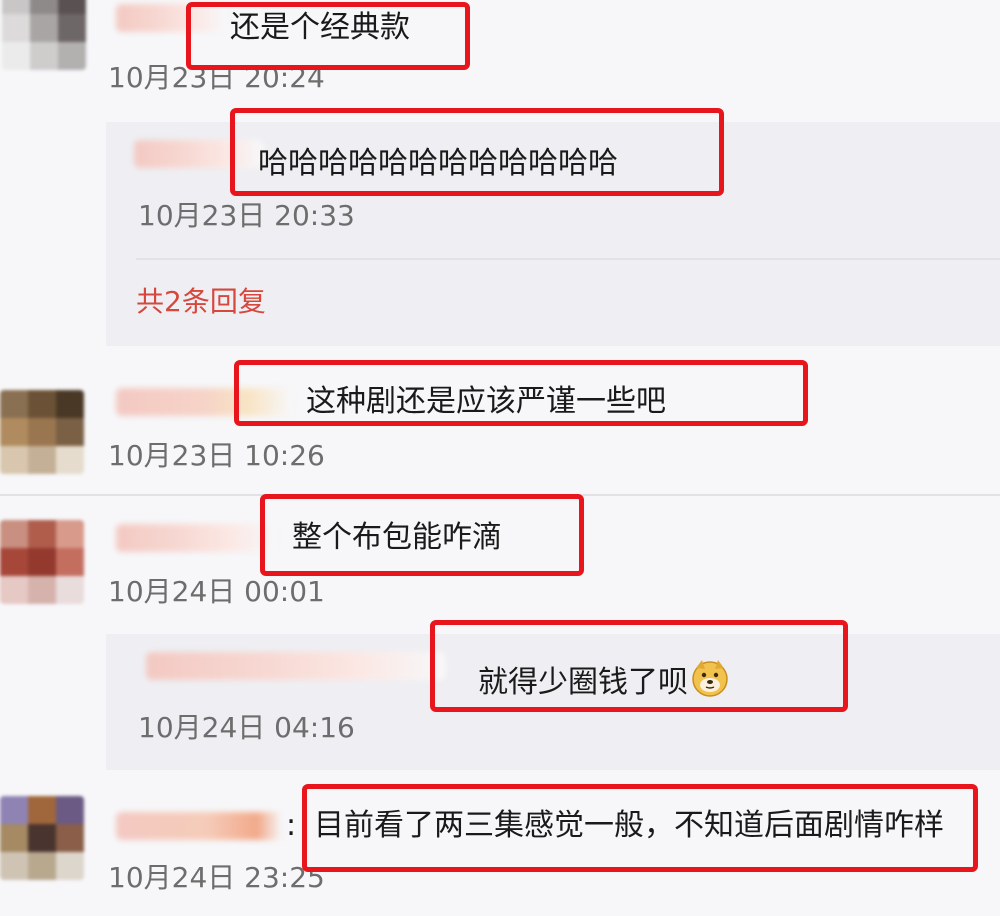 Image resolution: width=1000 pixels, height=916 pixels. What do you see at coordinates (216, 455) in the screenshot?
I see `comment-timestamp: 10月23日 10:26` at bounding box center [216, 455].